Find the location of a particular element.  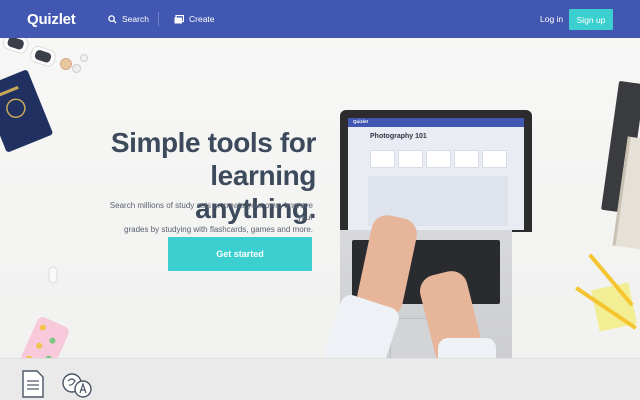

screen-set-title: Photography 101 is located at coordinates (398, 136).